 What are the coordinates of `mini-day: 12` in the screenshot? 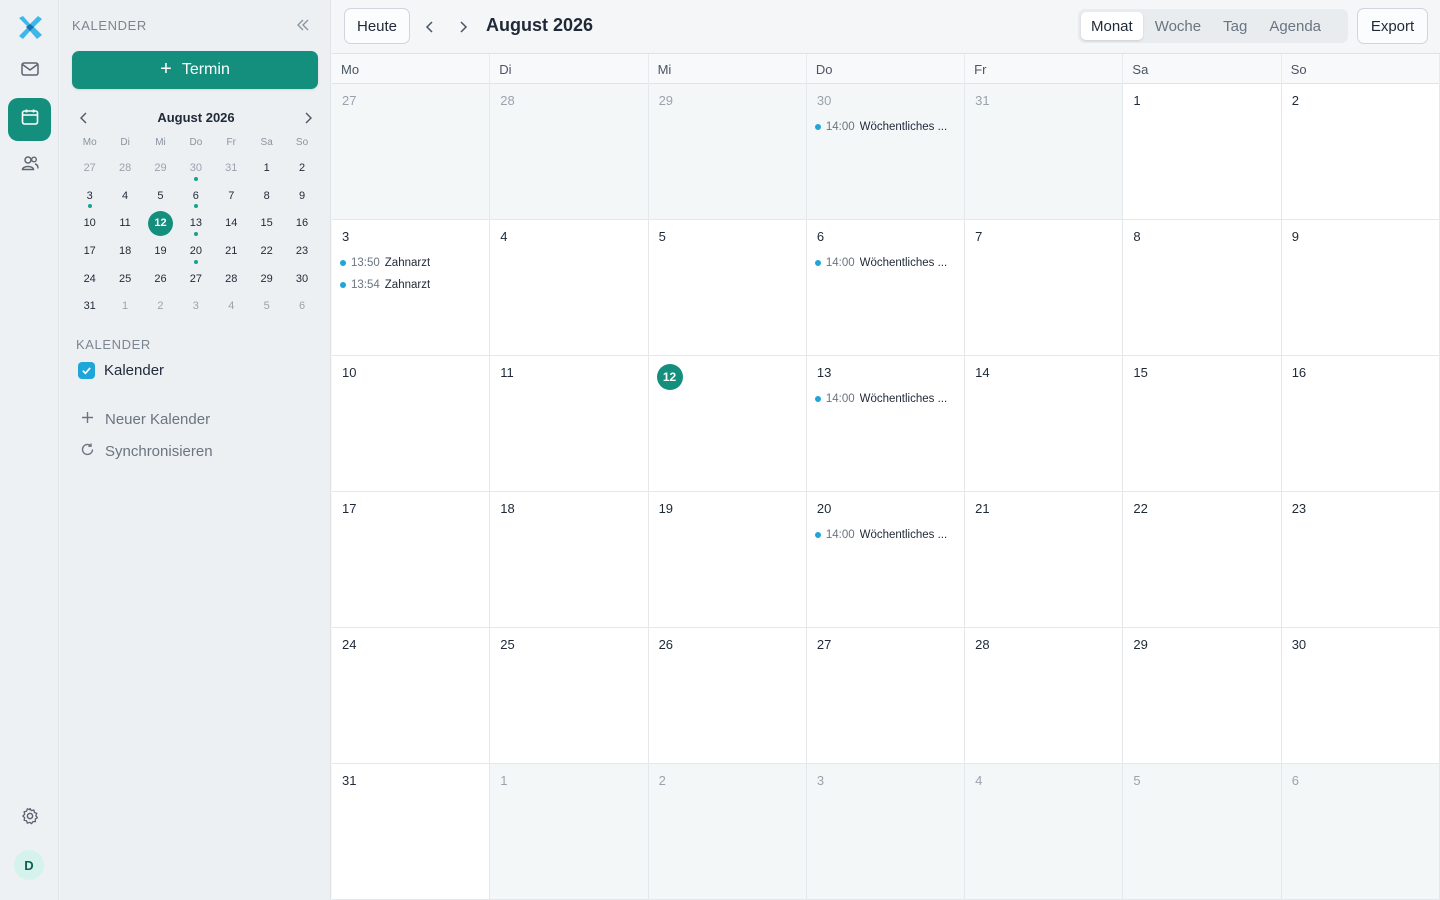 It's located at (160, 223).